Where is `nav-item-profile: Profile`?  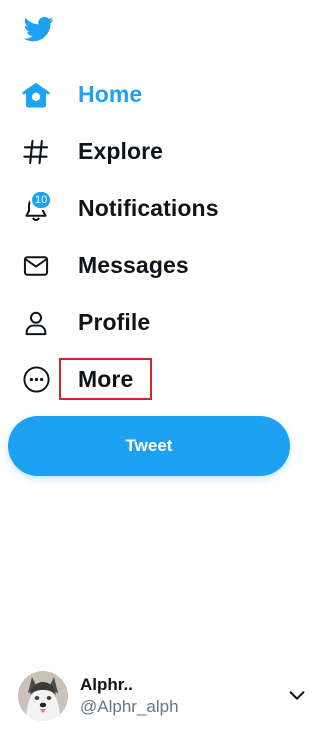
nav-item-profile: Profile is located at coordinates (160, 322).